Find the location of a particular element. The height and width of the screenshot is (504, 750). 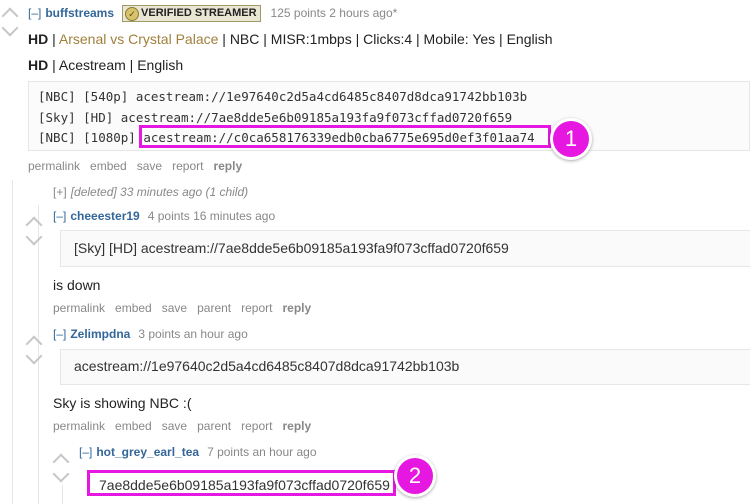

stream-details: | Acestream | English is located at coordinates (116, 65).